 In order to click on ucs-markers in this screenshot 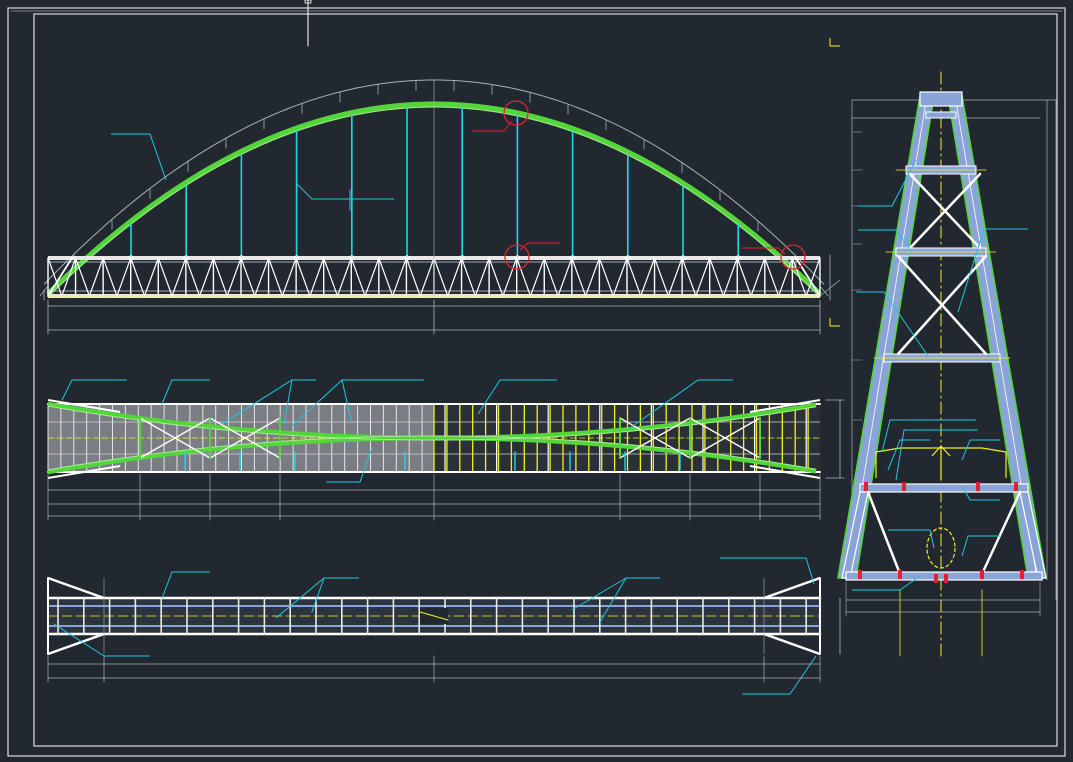, I will do `click(834, 182)`.